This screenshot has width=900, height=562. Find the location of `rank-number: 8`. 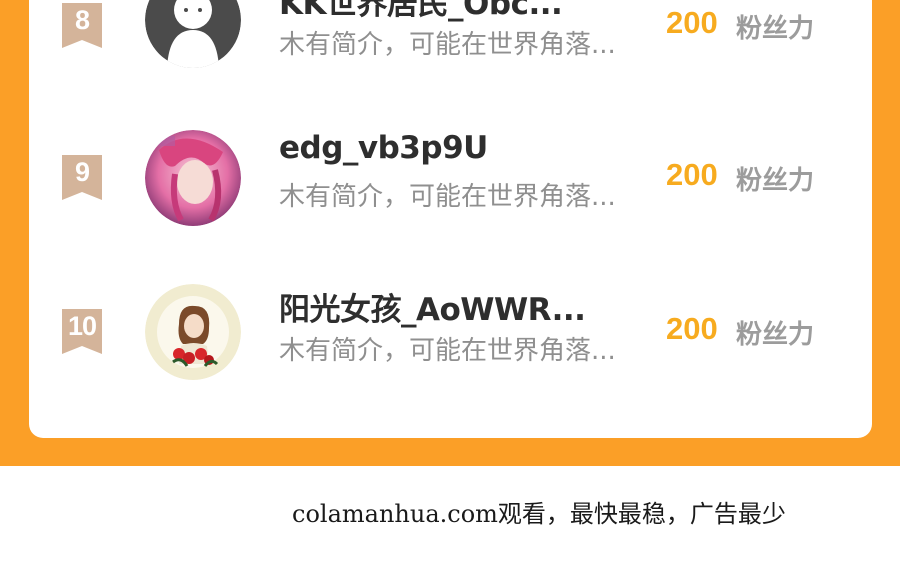

rank-number: 8 is located at coordinates (82, 20).